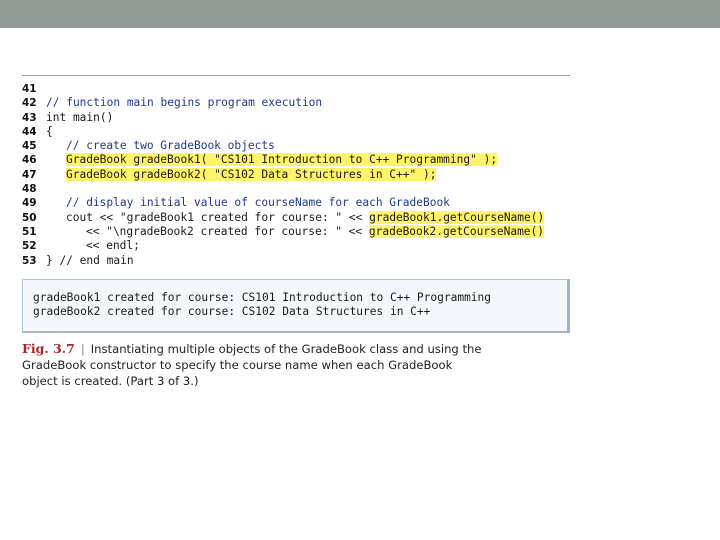  Describe the element at coordinates (48, 348) in the screenshot. I see `figure-label: Fig. 3.7` at that location.